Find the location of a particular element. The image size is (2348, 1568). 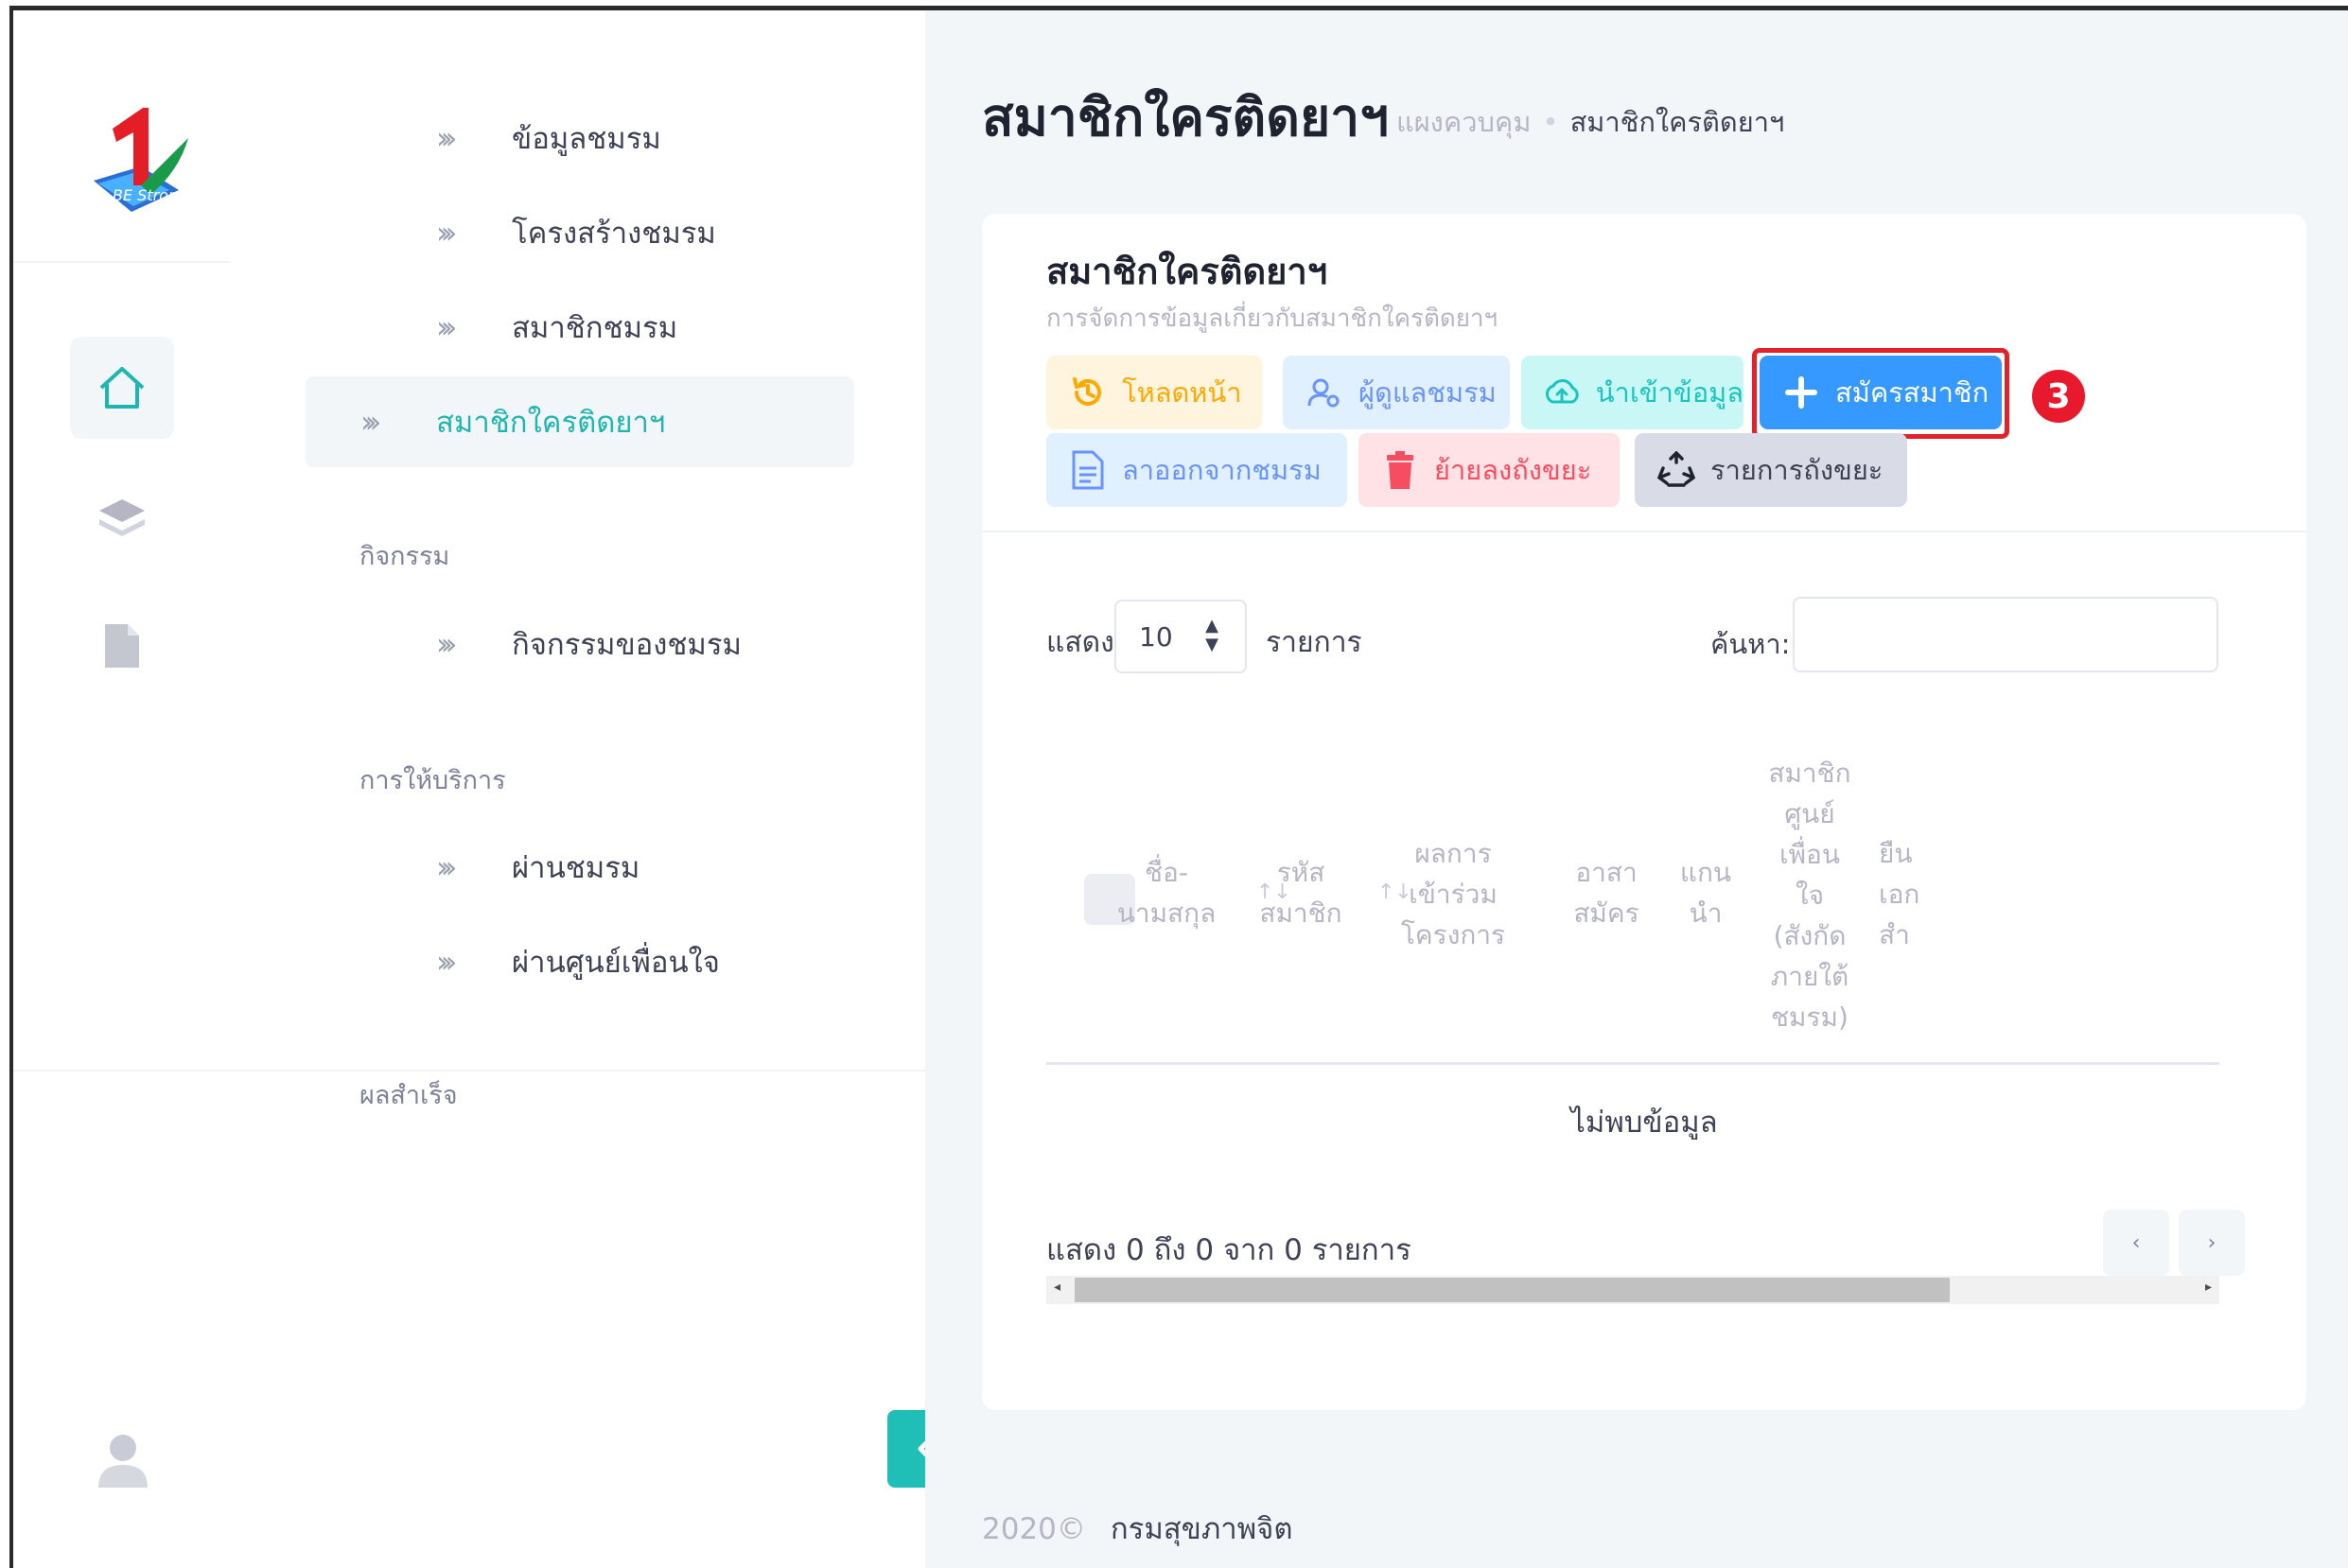

page-length-value: 10 is located at coordinates (1156, 636).